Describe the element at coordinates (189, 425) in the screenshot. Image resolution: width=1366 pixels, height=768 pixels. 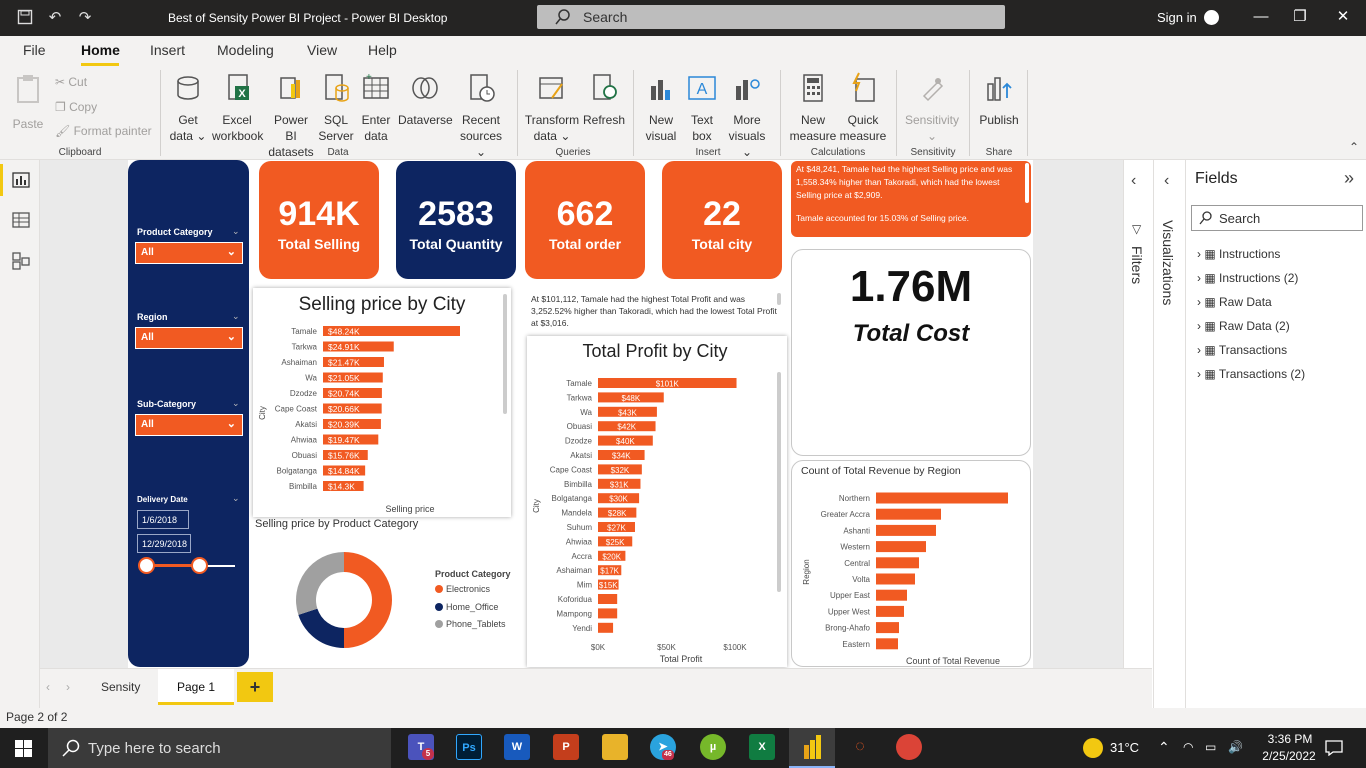
I see `sub-category-dropdown: All ⌄` at that location.